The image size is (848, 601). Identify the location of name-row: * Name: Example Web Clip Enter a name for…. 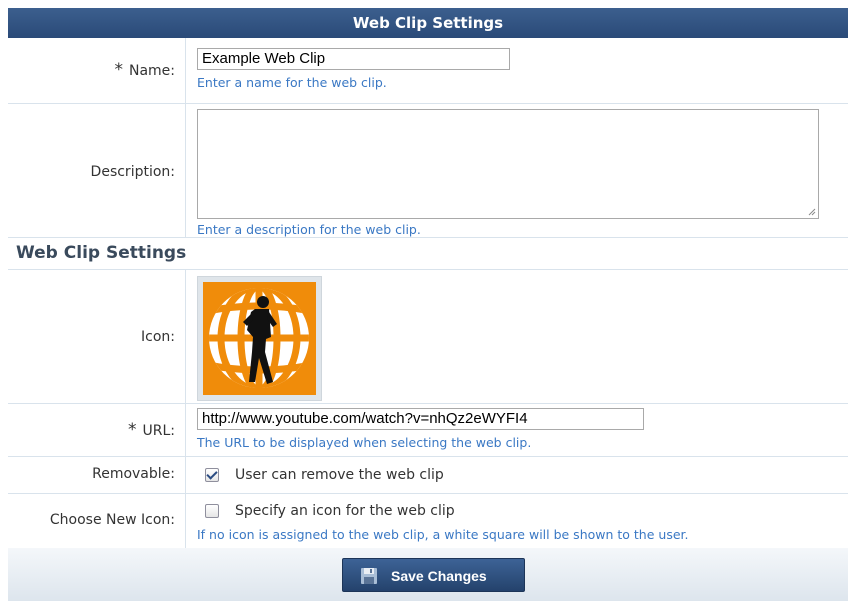
(428, 71).